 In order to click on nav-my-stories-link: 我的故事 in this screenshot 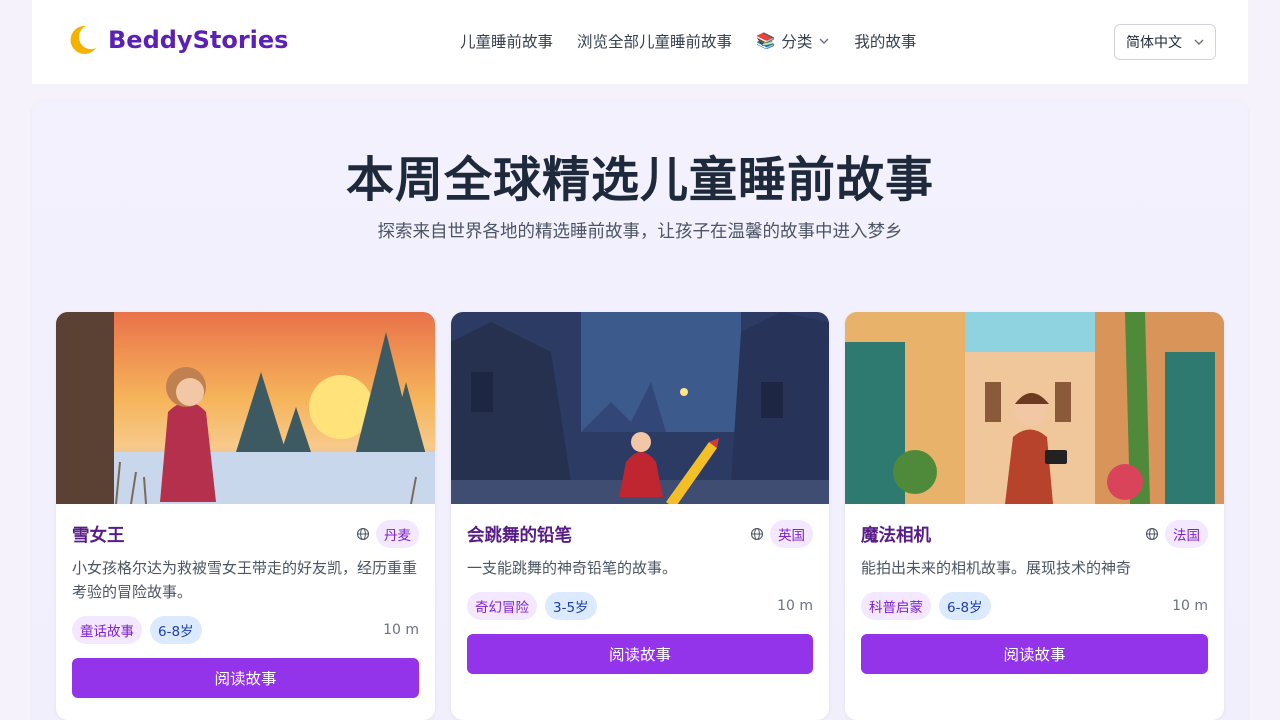, I will do `click(885, 41)`.